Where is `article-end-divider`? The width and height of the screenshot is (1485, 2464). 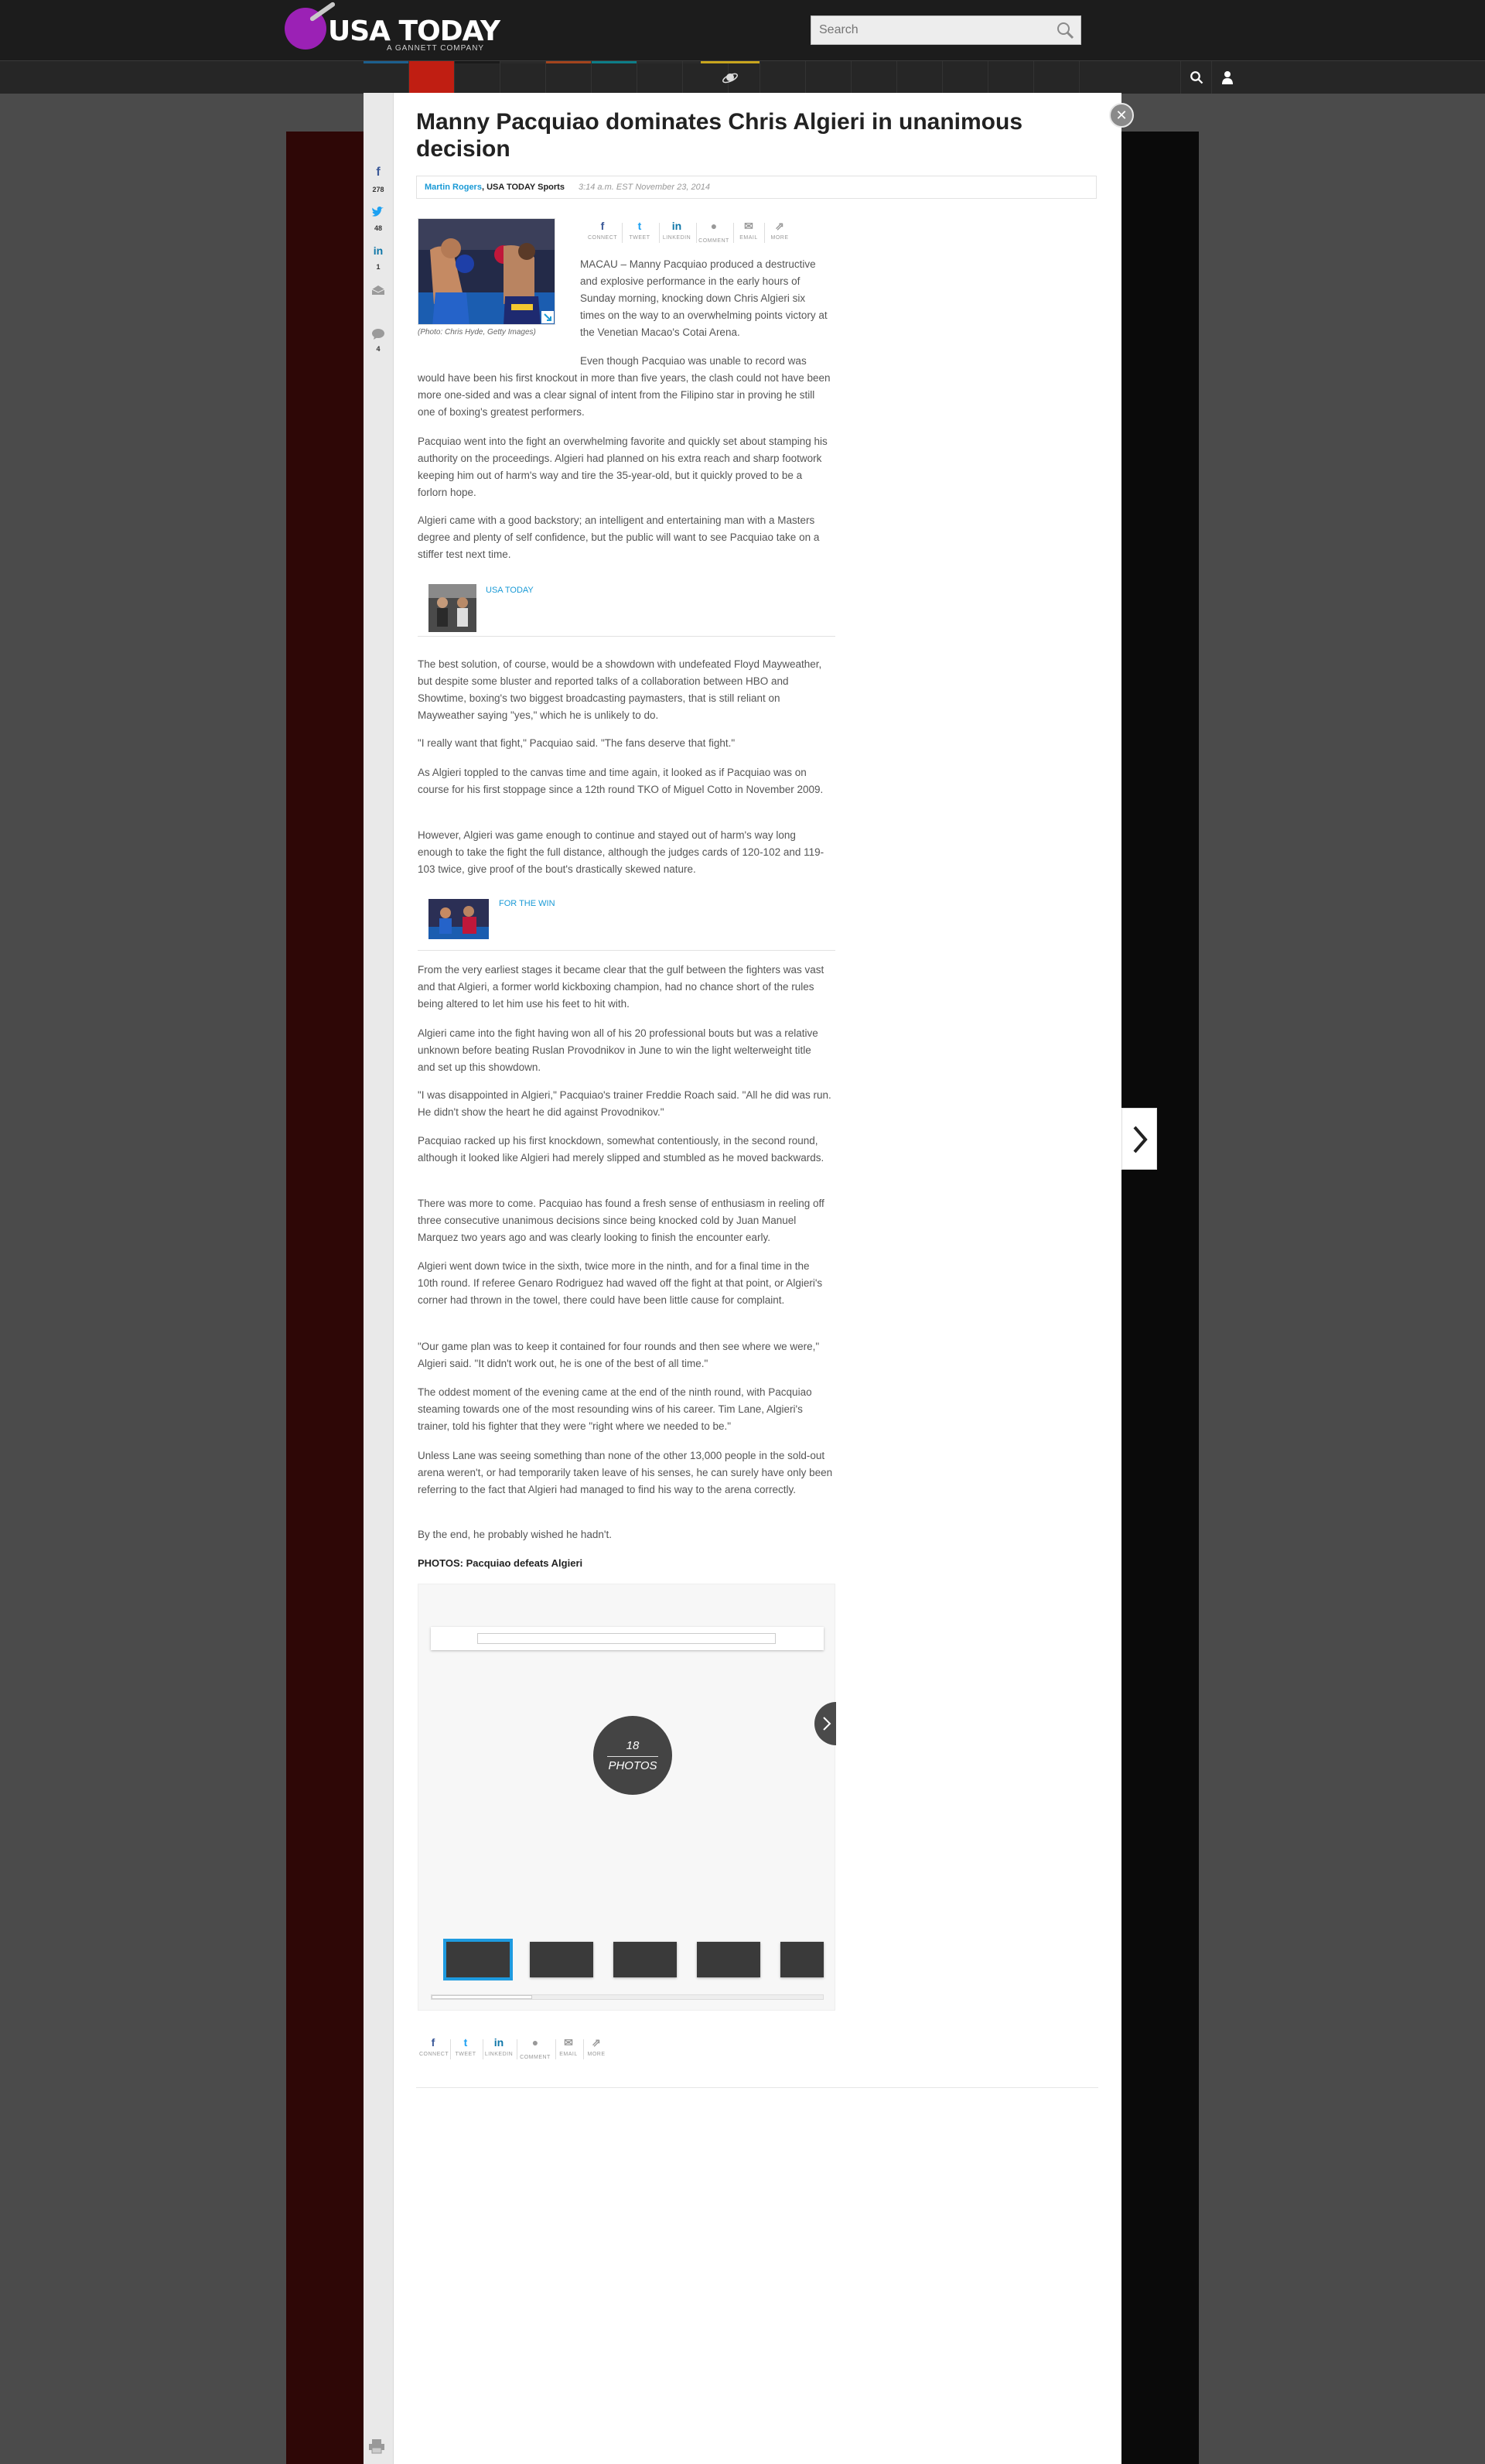
article-end-divider is located at coordinates (757, 2087).